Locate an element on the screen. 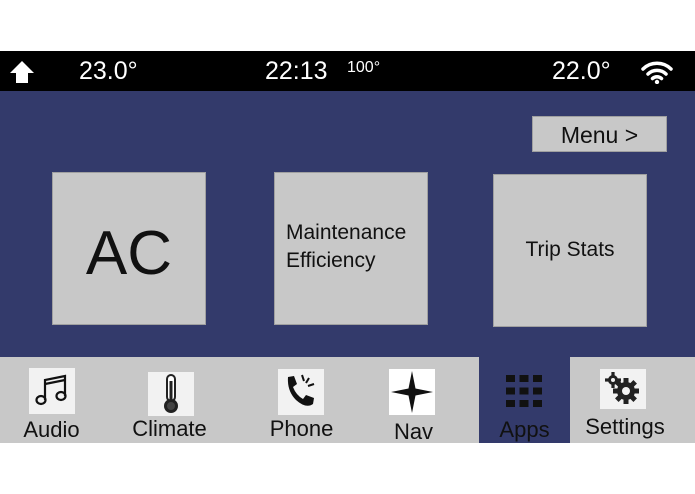  menu-button: Menu > is located at coordinates (599, 134).